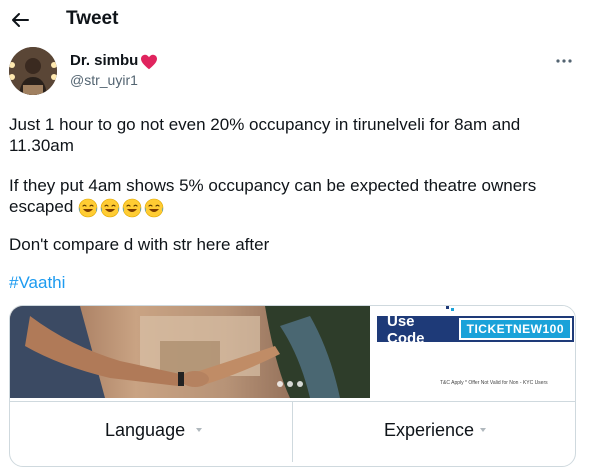 This screenshot has width=600, height=467. What do you see at coordinates (92, 18) in the screenshot?
I see `page-title: Tweet` at bounding box center [92, 18].